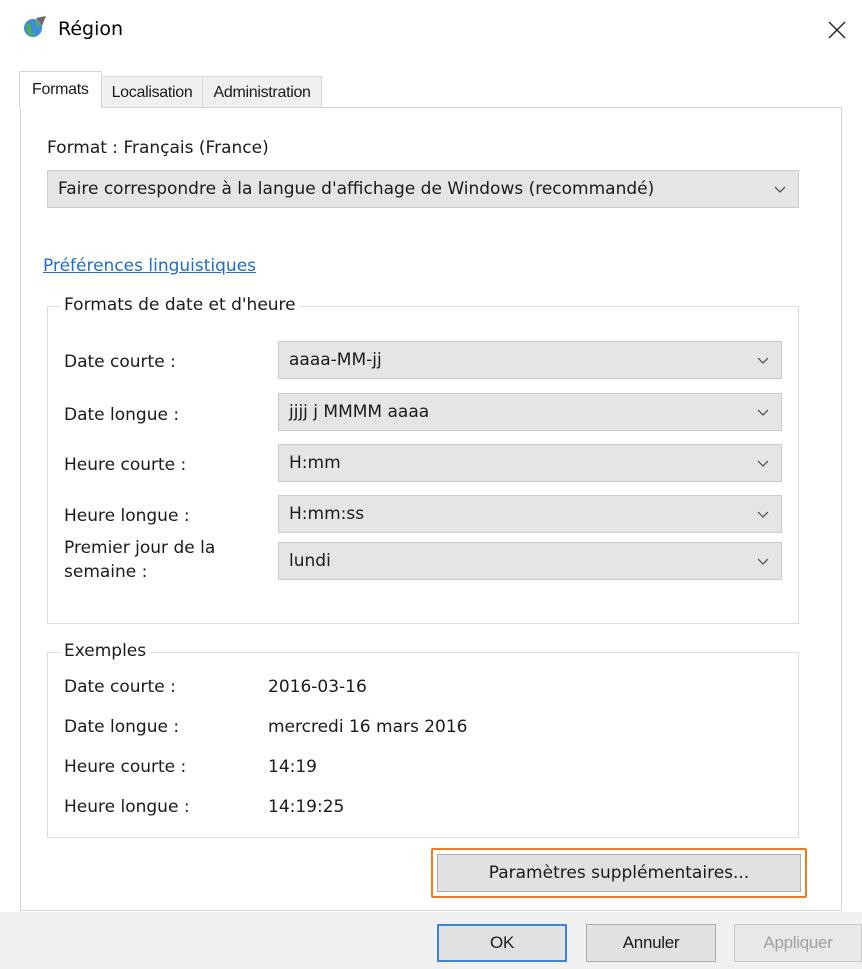 The width and height of the screenshot is (862, 969). What do you see at coordinates (120, 687) in the screenshot?
I see `example-short-date-label: Date courte :` at bounding box center [120, 687].